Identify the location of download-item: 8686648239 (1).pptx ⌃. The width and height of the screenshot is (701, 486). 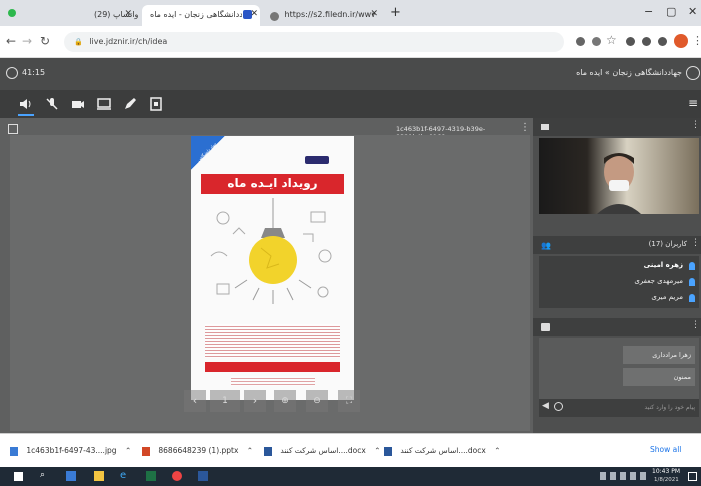
(197, 451).